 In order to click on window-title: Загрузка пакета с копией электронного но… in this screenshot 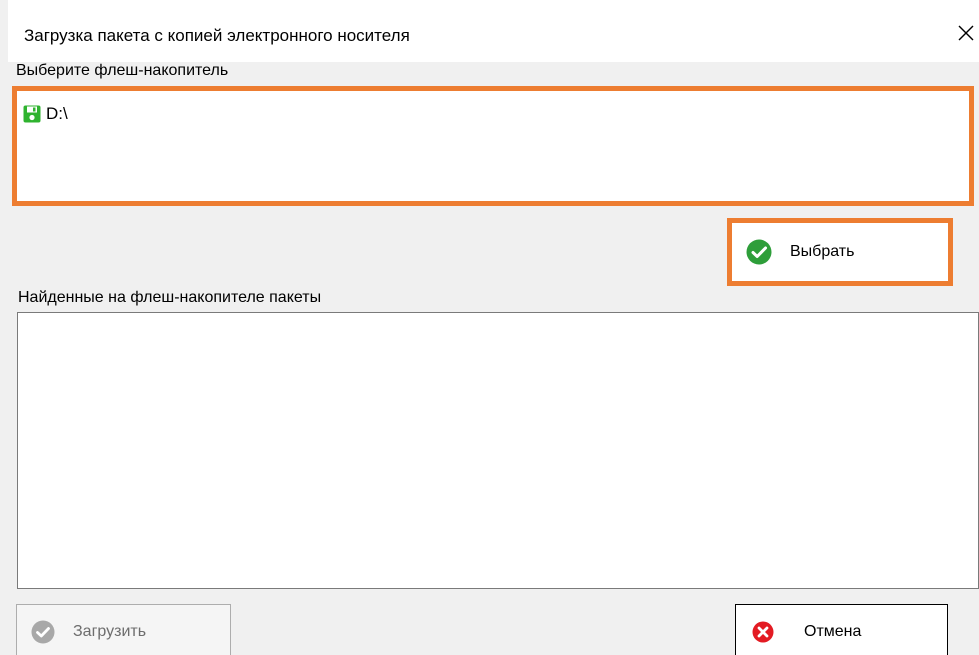, I will do `click(217, 35)`.